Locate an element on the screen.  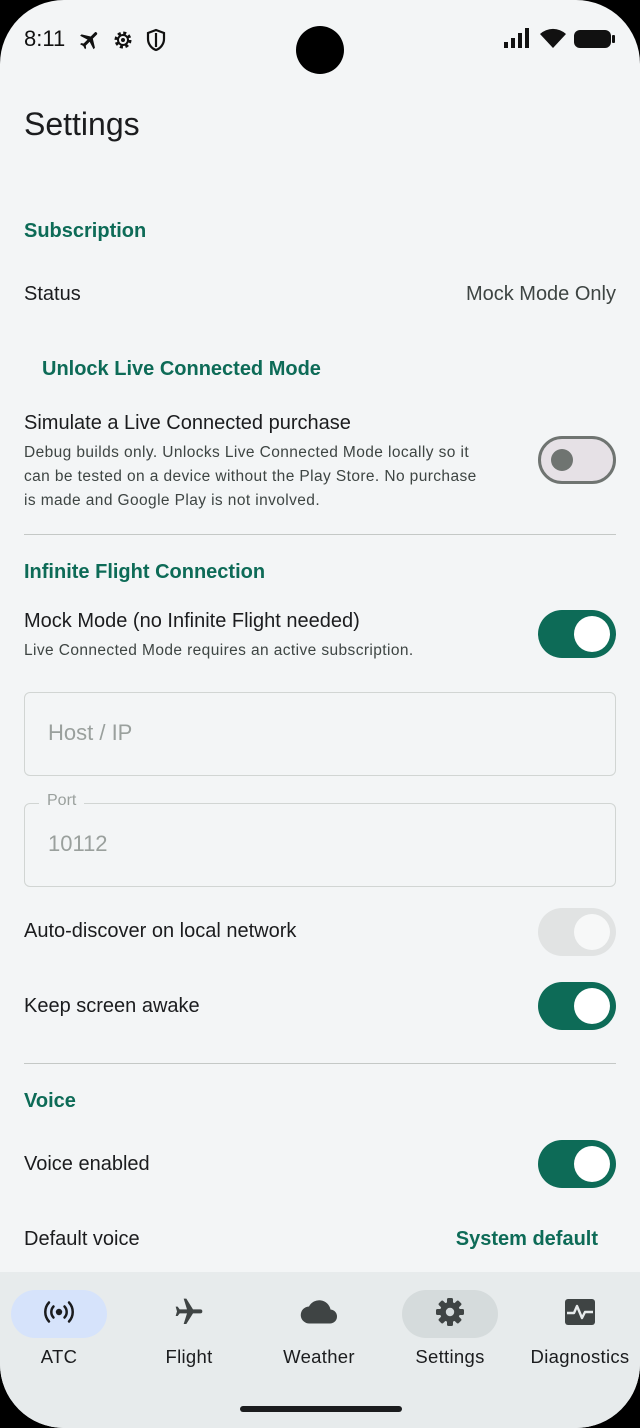
nav-label-weather: Weather is located at coordinates (319, 1356).